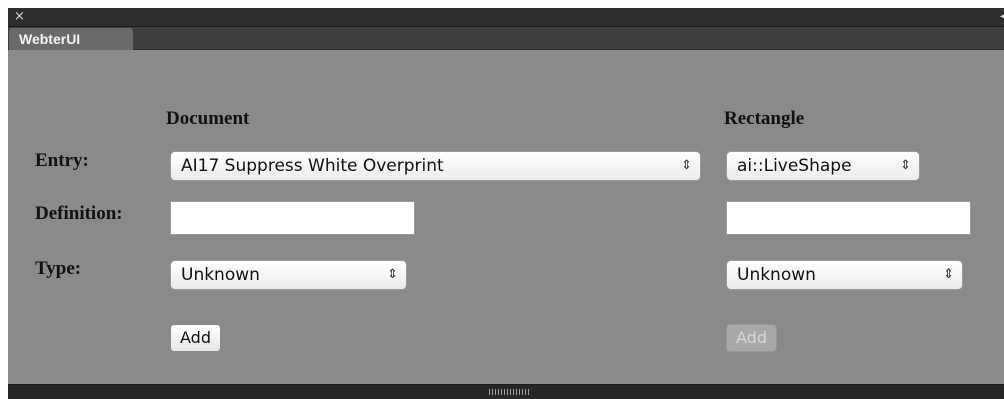  What do you see at coordinates (292, 218) in the screenshot?
I see `document-definition-field` at bounding box center [292, 218].